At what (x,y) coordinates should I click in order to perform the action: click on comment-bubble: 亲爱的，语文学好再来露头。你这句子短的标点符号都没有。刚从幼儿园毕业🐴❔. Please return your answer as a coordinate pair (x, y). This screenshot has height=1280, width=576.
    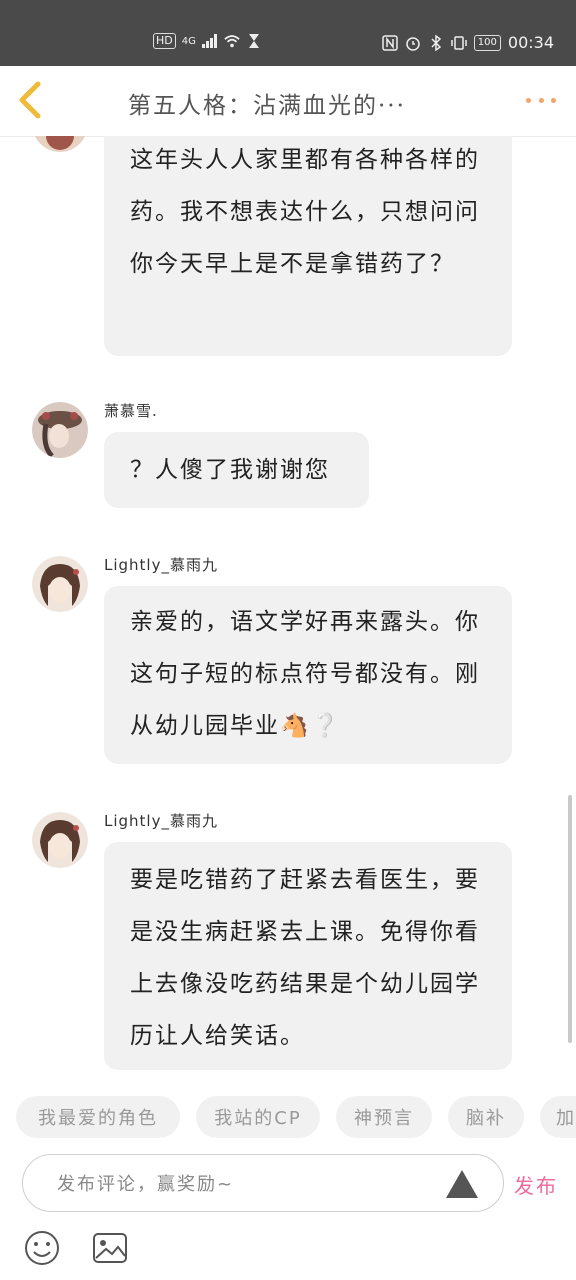
    Looking at the image, I should click on (308, 675).